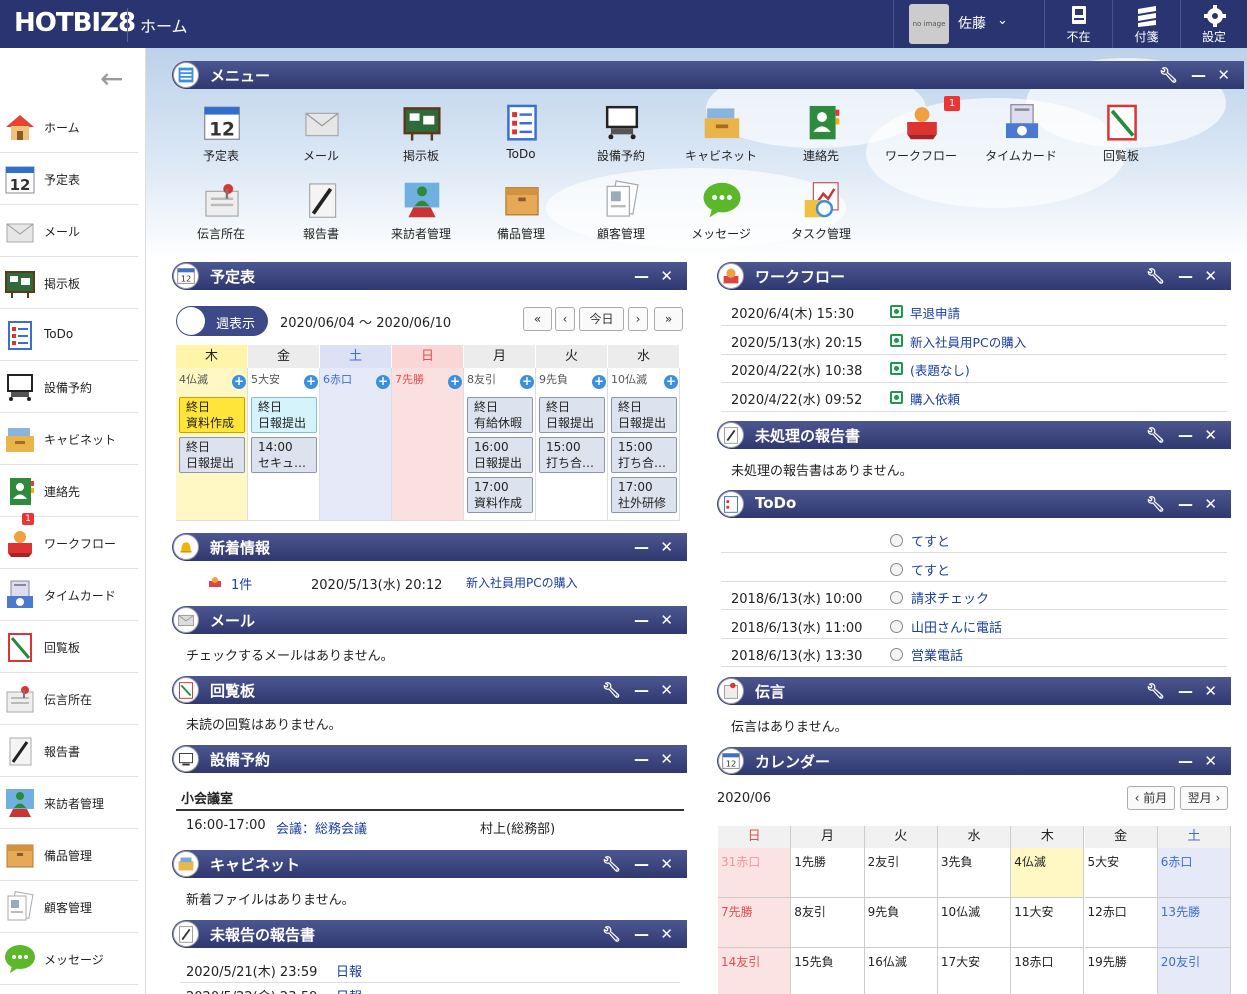  What do you see at coordinates (69, 283) in the screenshot?
I see `sidebar-item-bulletin-board: 掲示板` at bounding box center [69, 283].